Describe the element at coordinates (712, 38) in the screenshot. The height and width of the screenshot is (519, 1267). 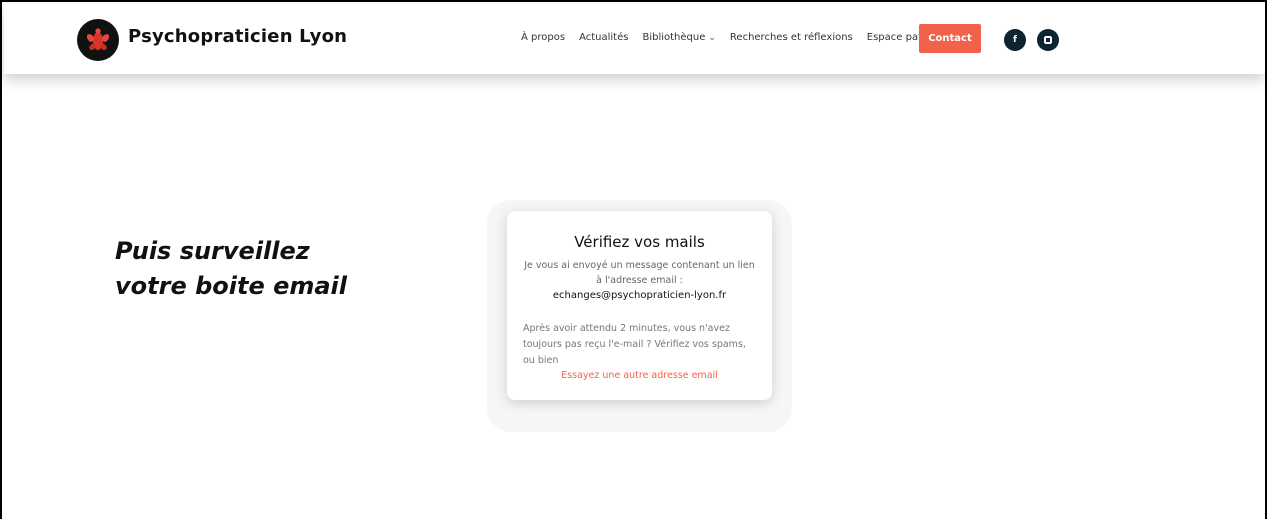
I see `chevron-down-icon: ⌄` at that location.